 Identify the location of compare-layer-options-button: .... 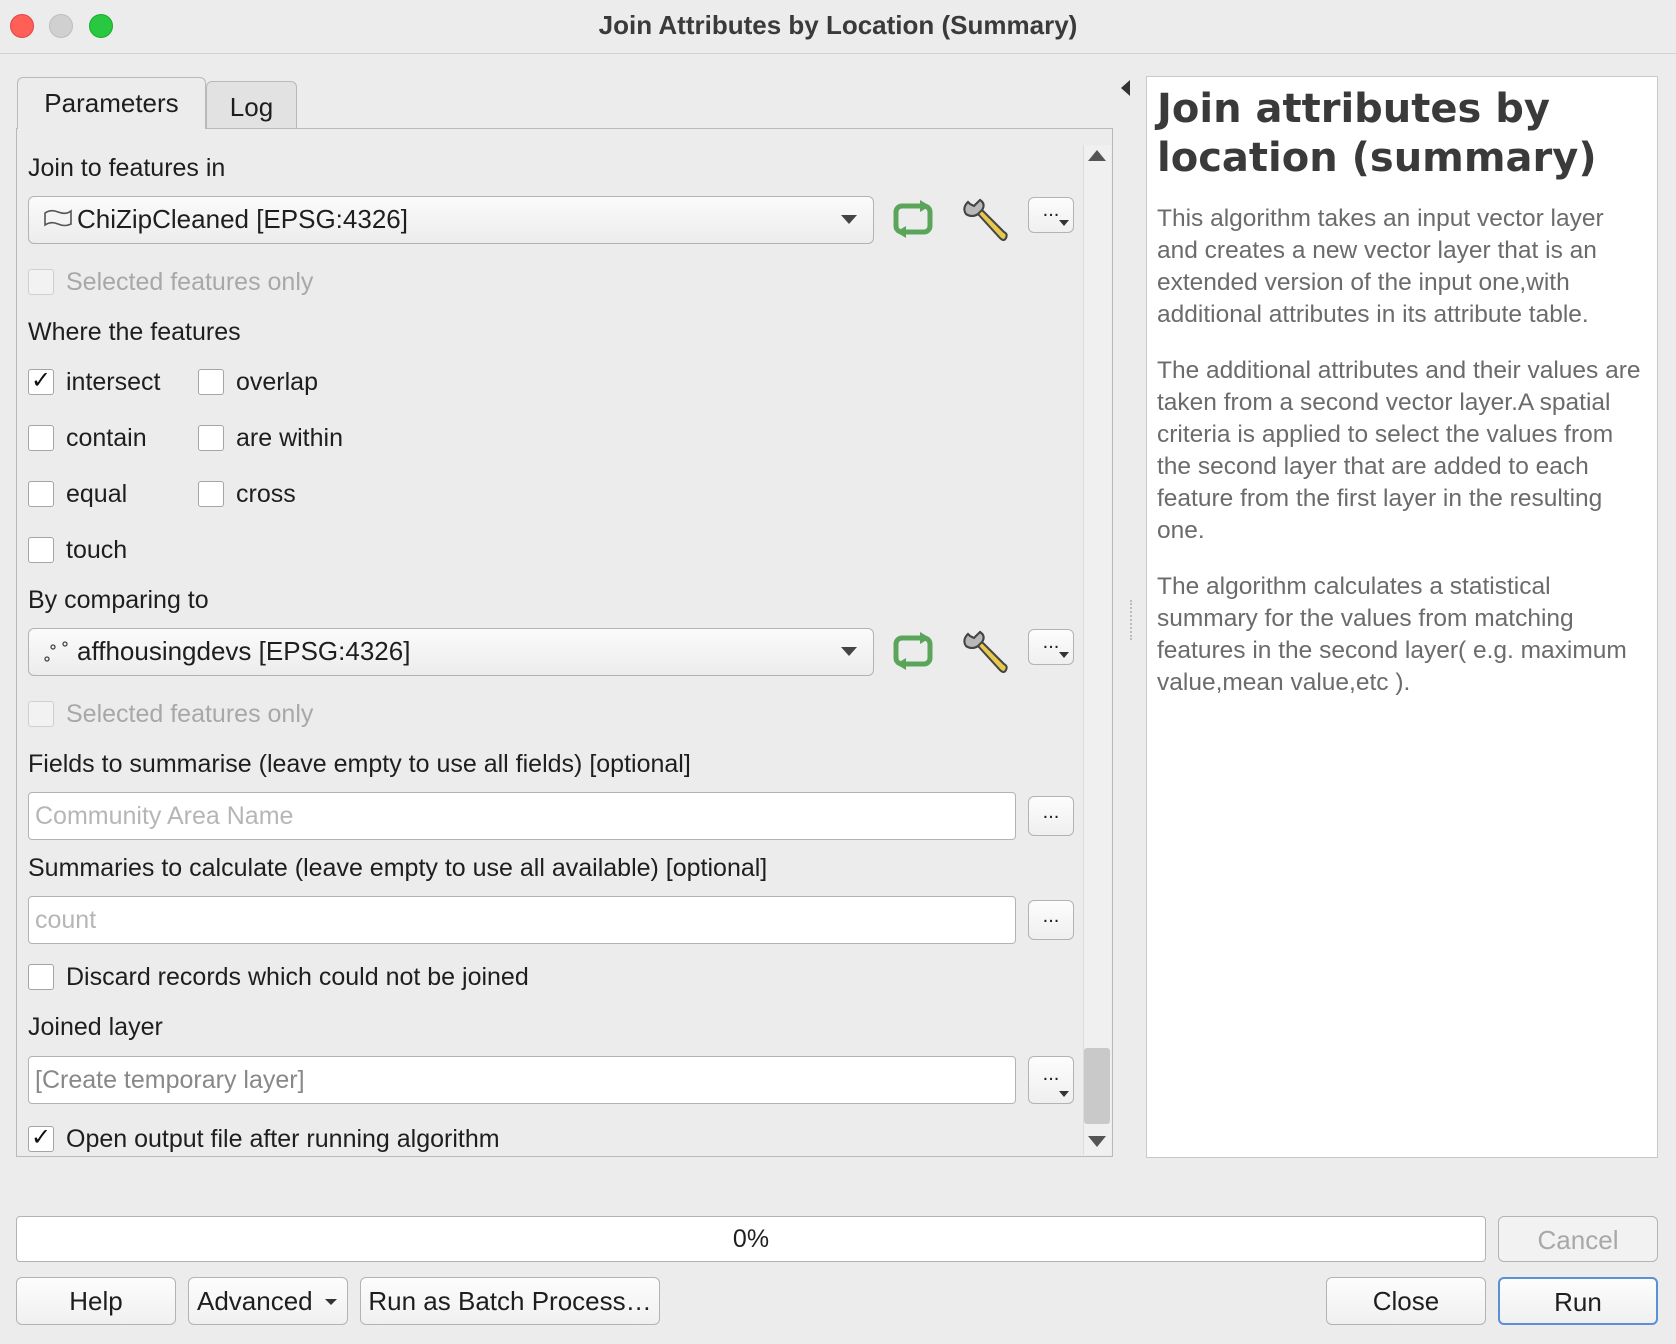
(1051, 647).